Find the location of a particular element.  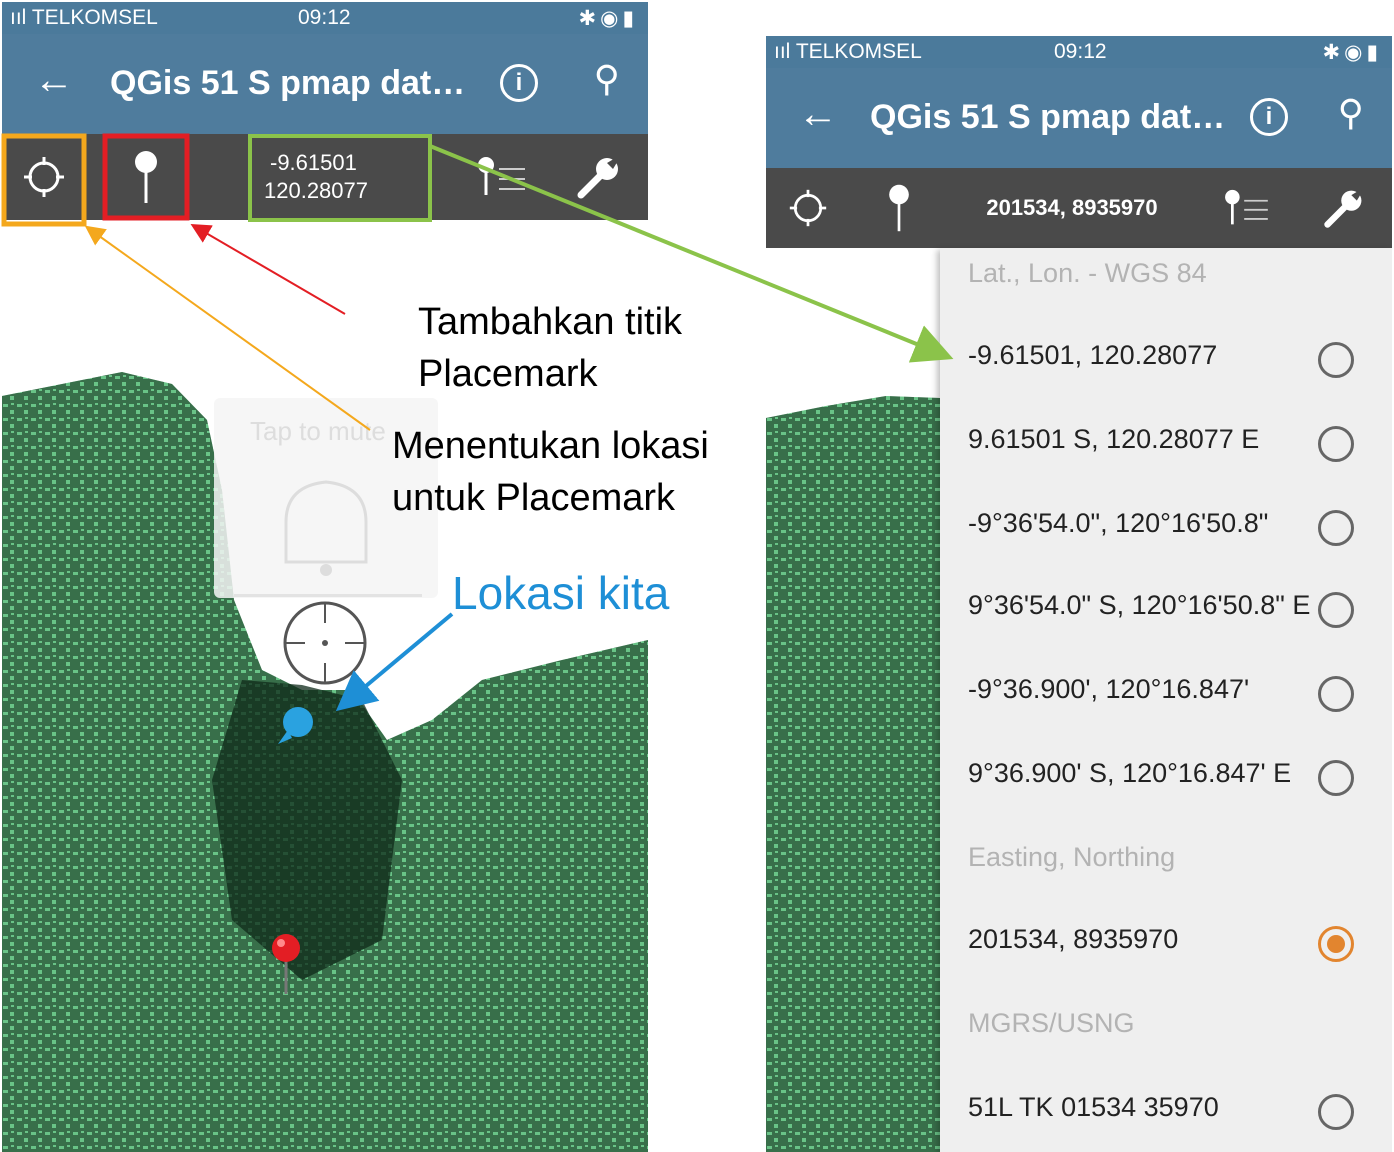

map-toolbar: 201534, 8935970 is located at coordinates (1079, 208).